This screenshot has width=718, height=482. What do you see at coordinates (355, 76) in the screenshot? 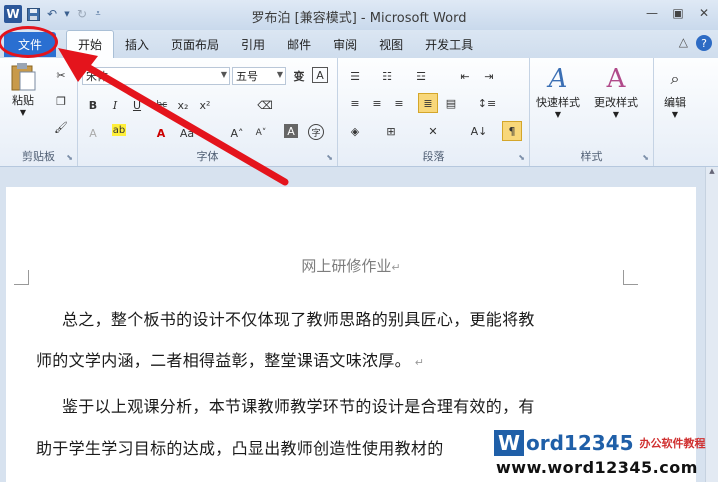
I see `bullets-icon: ☰` at bounding box center [355, 76].